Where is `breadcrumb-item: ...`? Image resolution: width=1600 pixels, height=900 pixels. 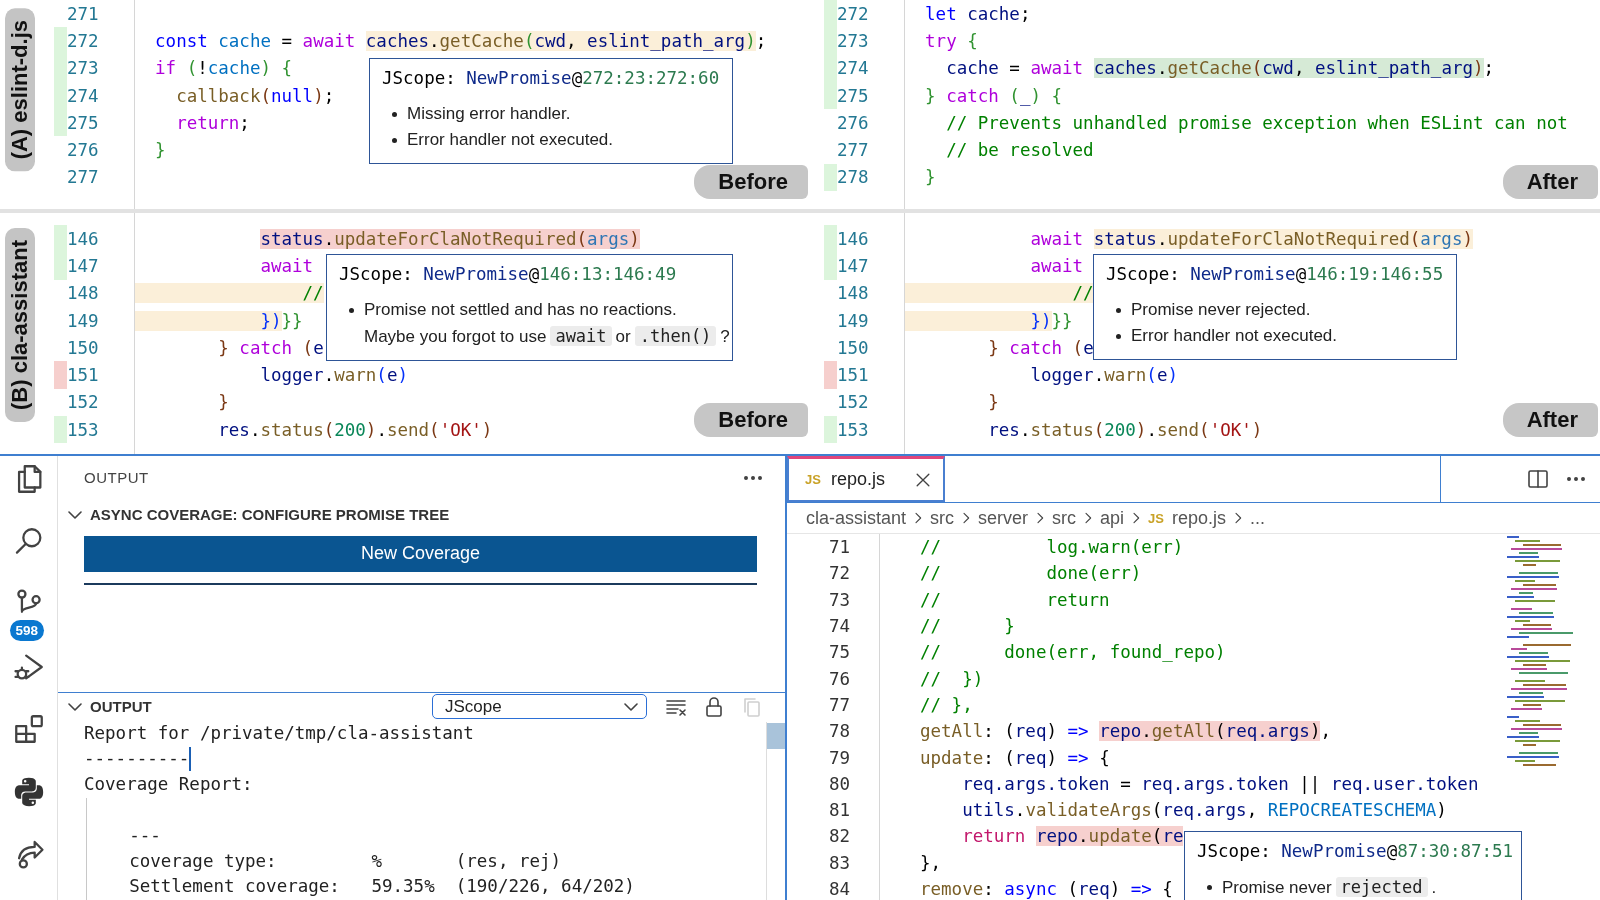 breadcrumb-item: ... is located at coordinates (1258, 518).